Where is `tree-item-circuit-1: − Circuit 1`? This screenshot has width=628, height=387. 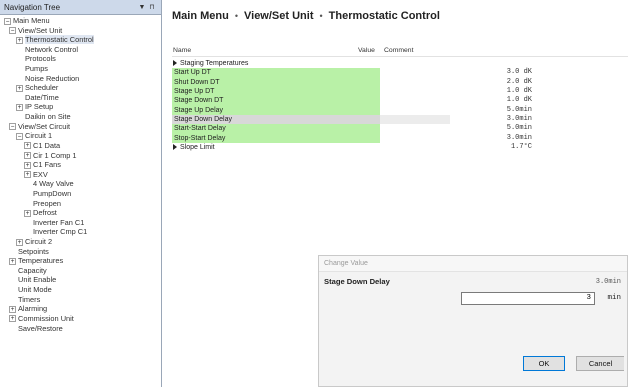
tree-item-circuit-1: − Circuit 1 is located at coordinates (80, 136).